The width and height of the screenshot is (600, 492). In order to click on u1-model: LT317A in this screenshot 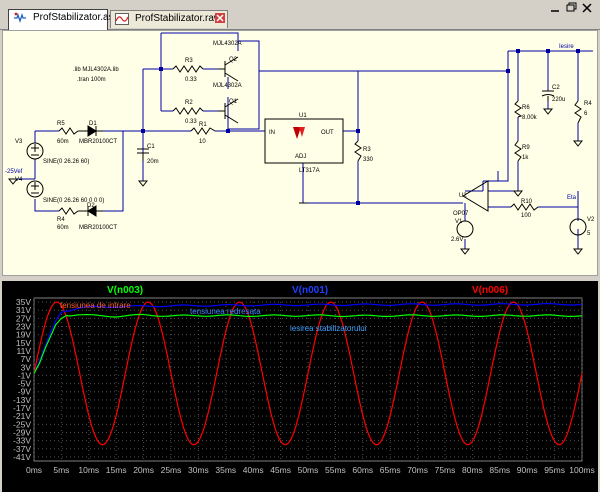, I will do `click(309, 171)`.